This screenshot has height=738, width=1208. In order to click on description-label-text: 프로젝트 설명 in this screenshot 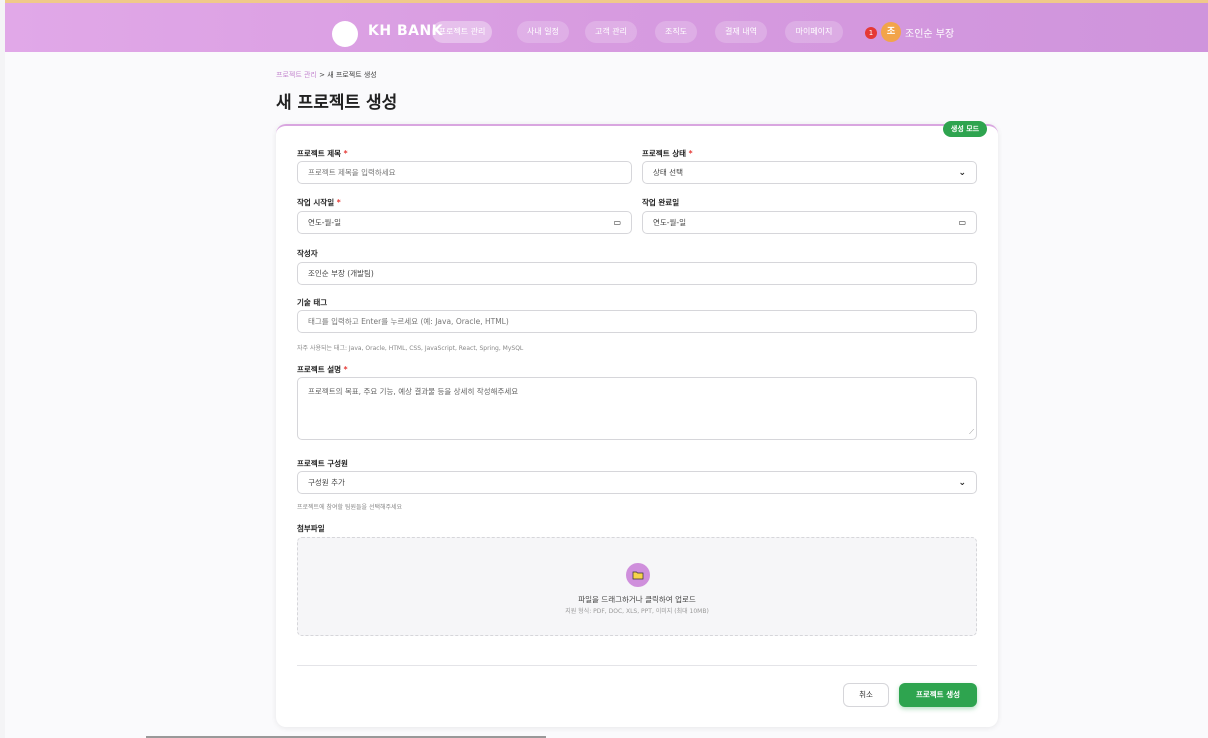, I will do `click(319, 369)`.